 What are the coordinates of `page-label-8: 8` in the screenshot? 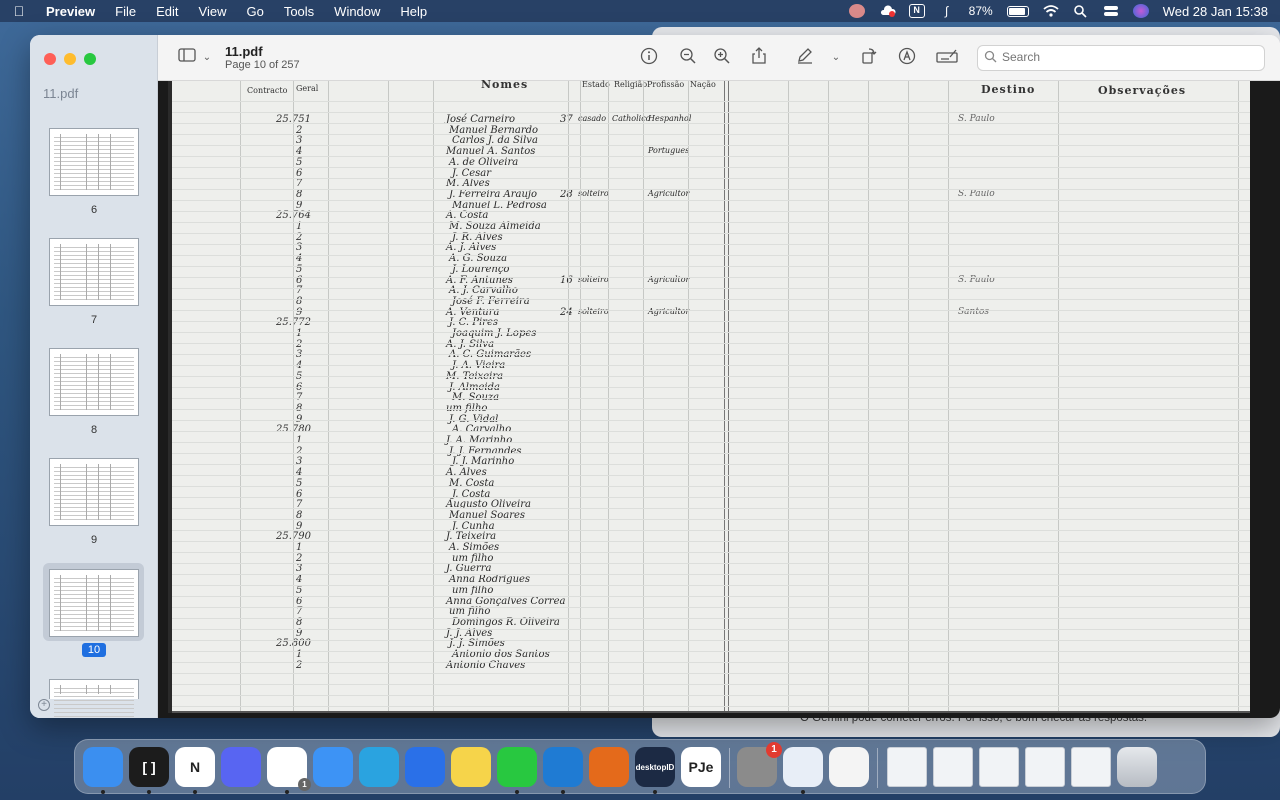 It's located at (94, 430).